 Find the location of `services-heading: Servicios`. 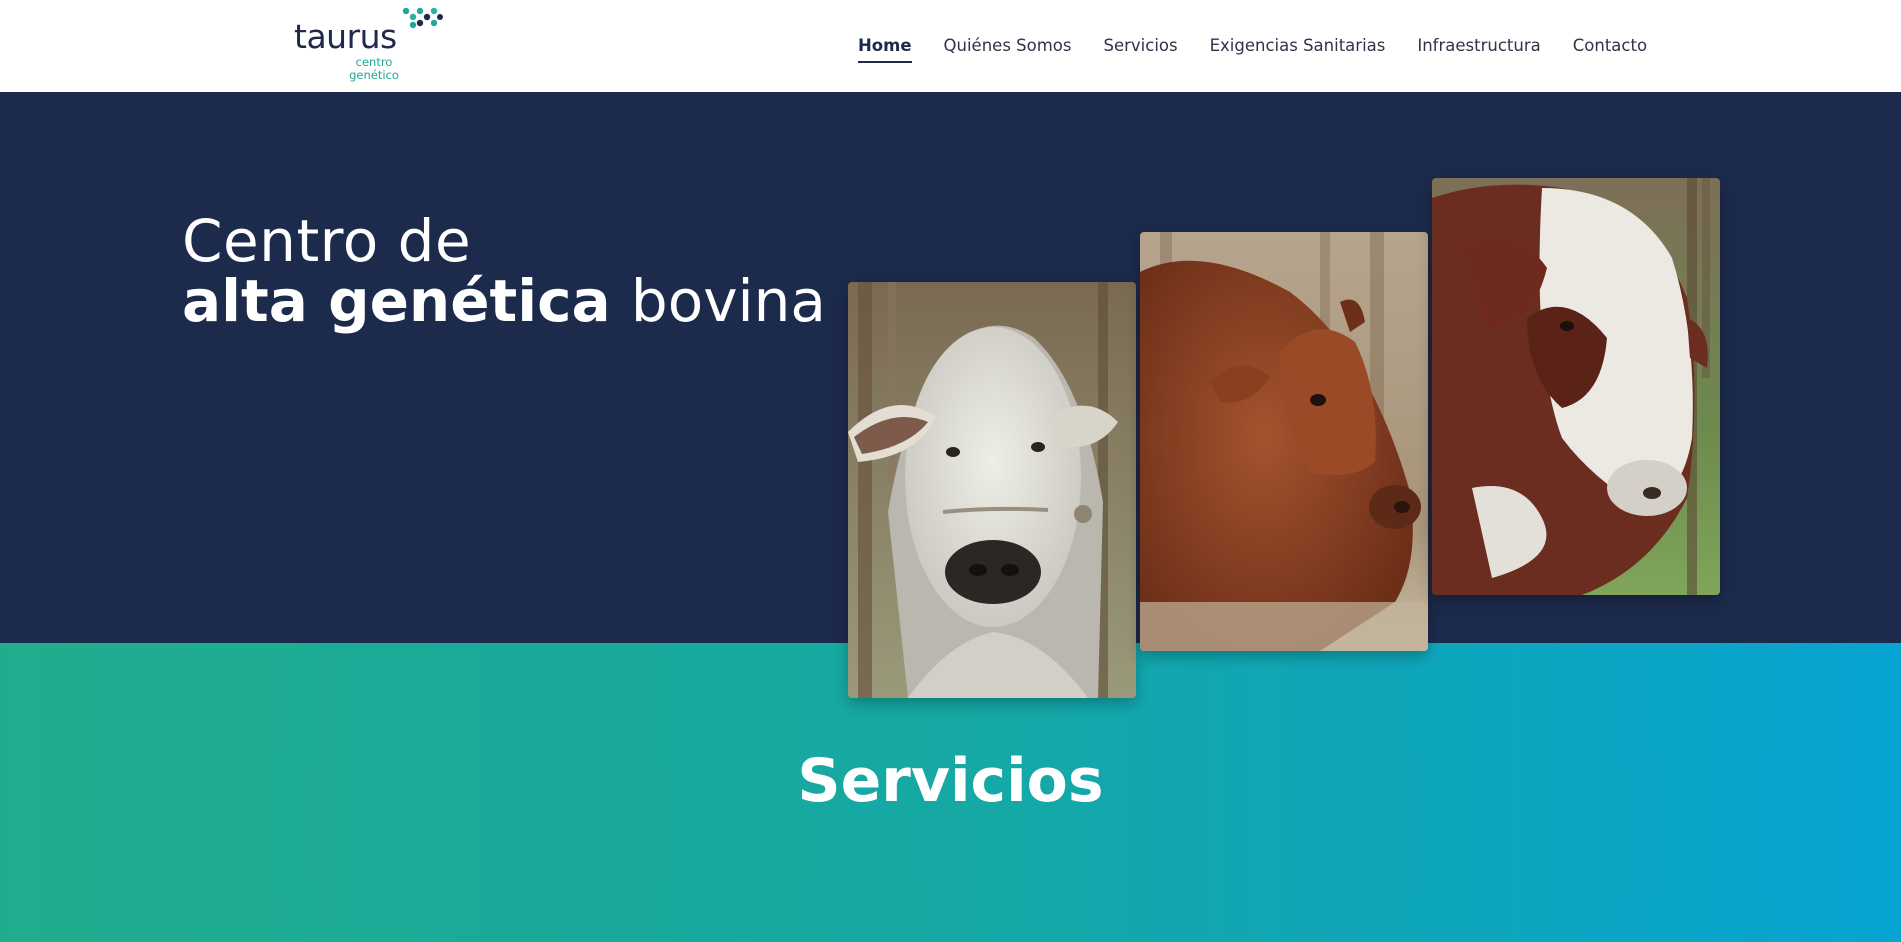

services-heading: Servicios is located at coordinates (950, 781).